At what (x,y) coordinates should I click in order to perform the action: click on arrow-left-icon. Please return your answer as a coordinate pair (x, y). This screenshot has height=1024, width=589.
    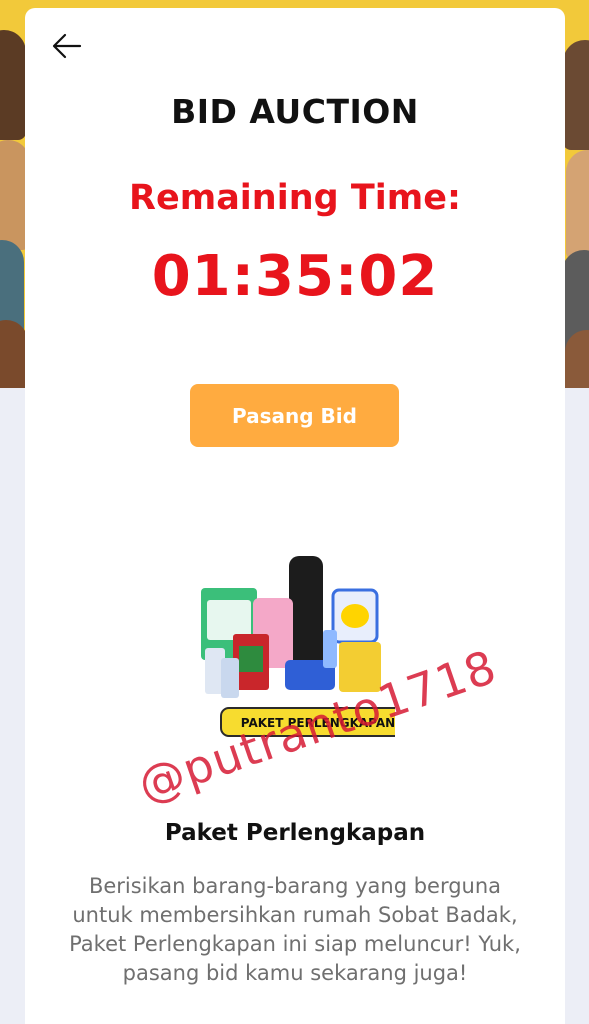
    Looking at the image, I should click on (67, 46).